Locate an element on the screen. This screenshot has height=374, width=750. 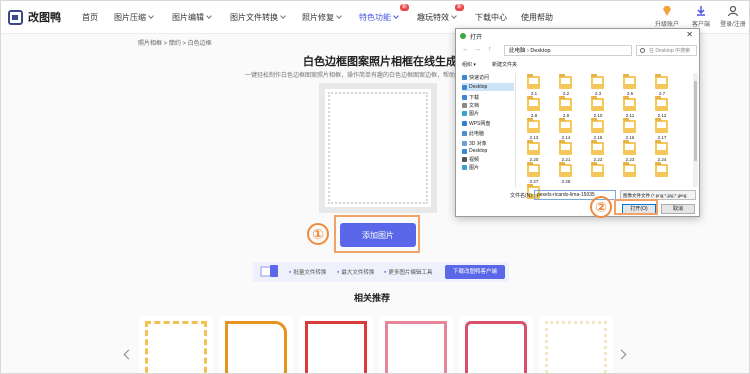
folder-label: 2.24 is located at coordinates (662, 159).